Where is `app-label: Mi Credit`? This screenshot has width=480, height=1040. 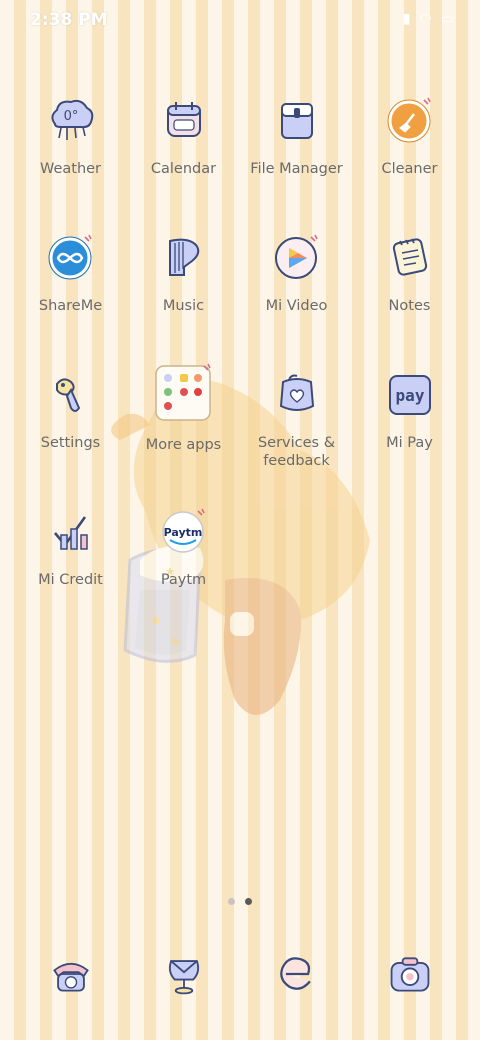
app-label: Mi Credit is located at coordinates (70, 580).